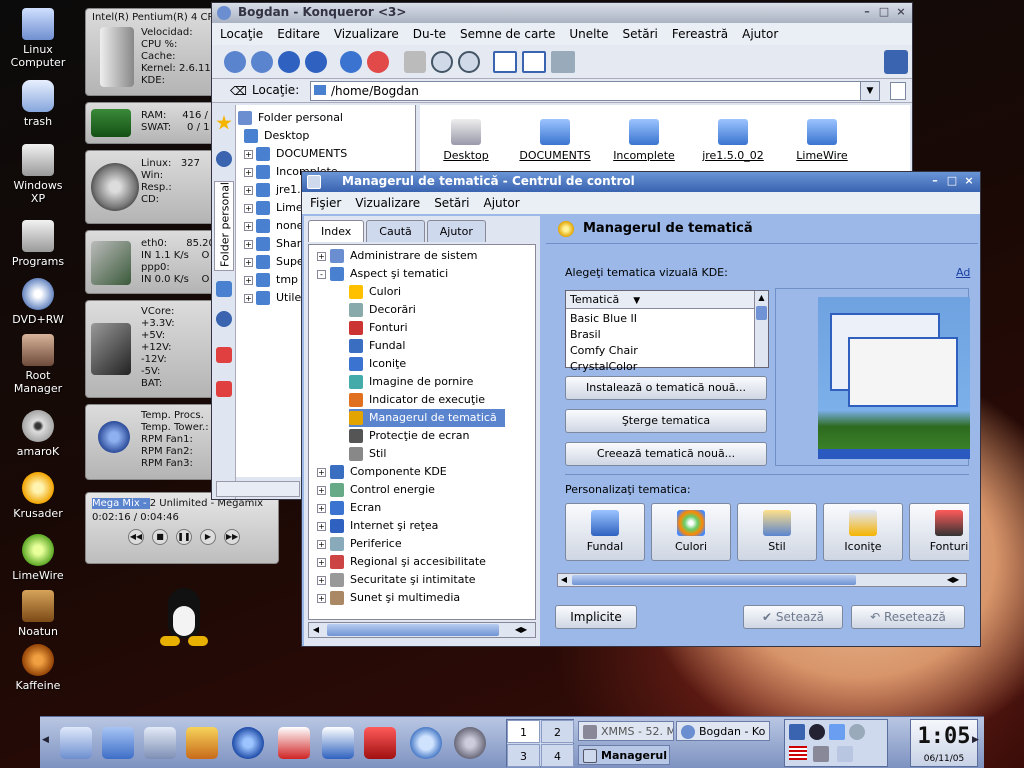 Image resolution: width=1024 pixels, height=768 pixels. I want to click on module-tree-item: Decorări, so click(382, 310).